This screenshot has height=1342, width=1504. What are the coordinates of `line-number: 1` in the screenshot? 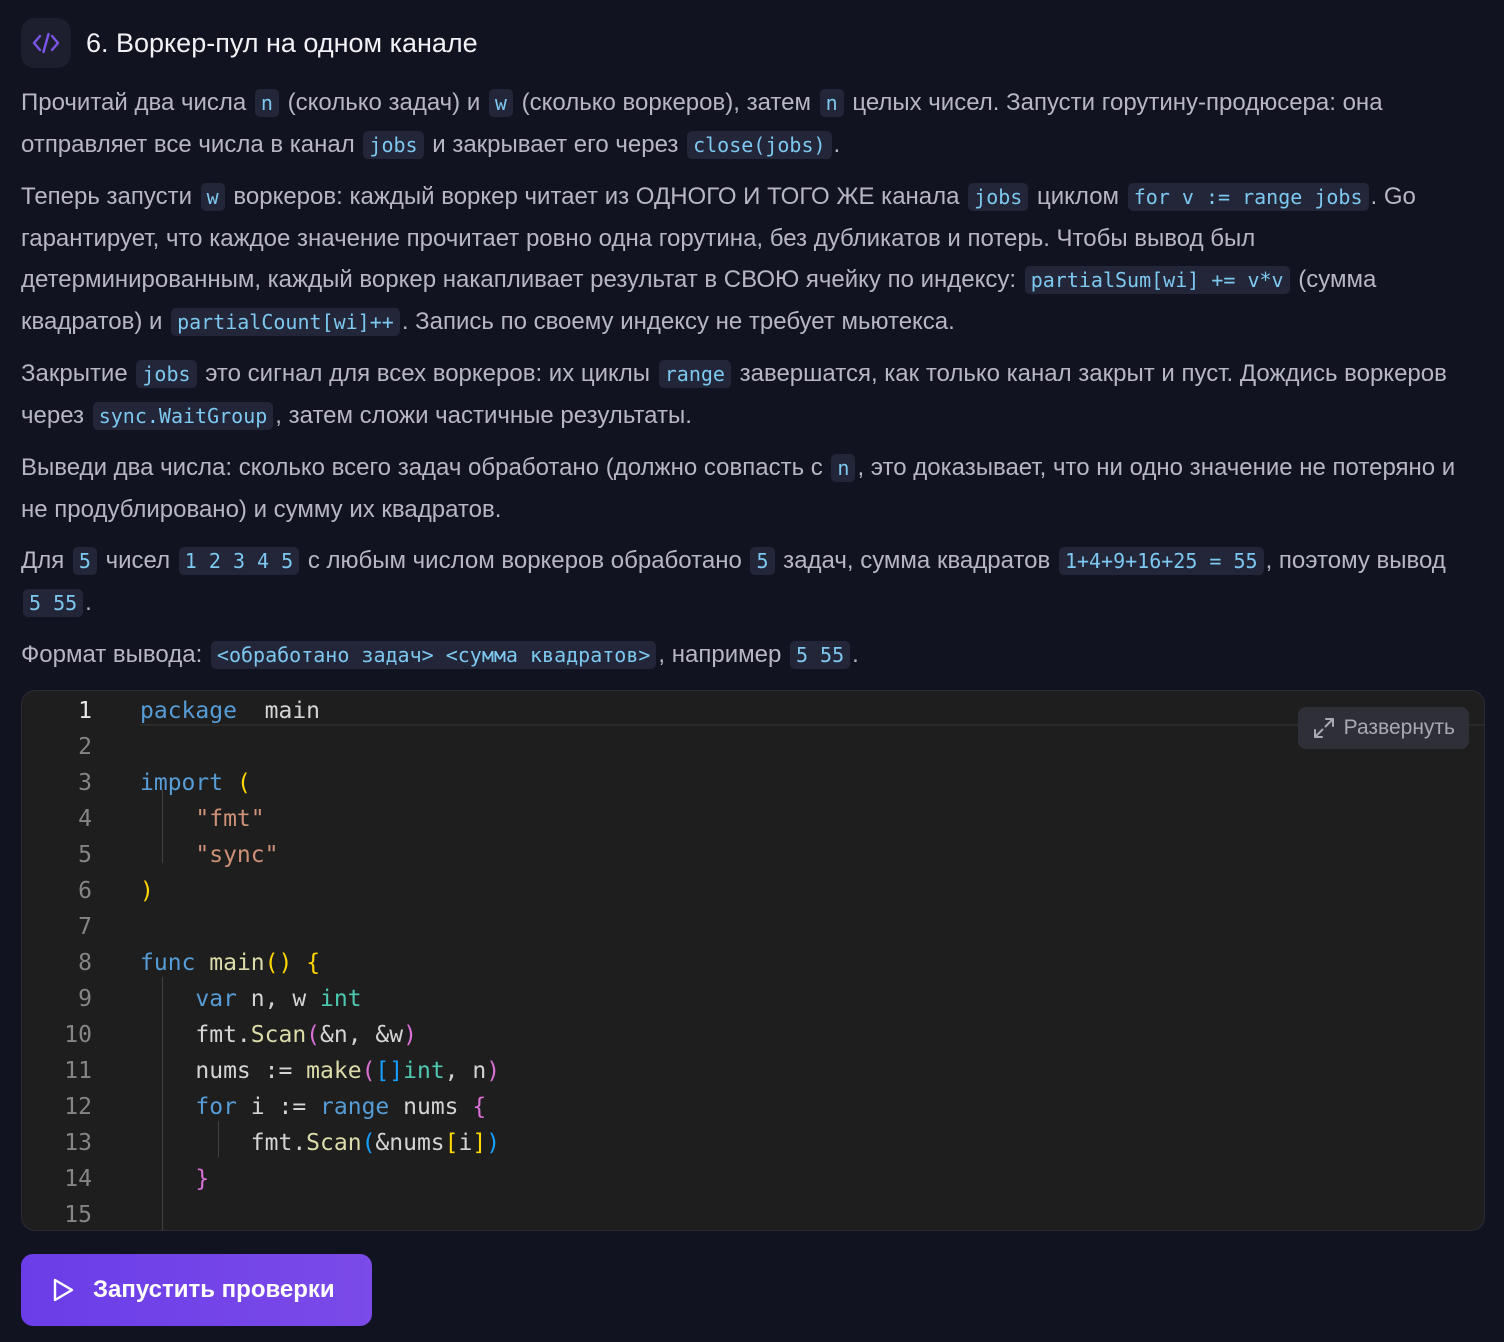 It's located at (85, 711).